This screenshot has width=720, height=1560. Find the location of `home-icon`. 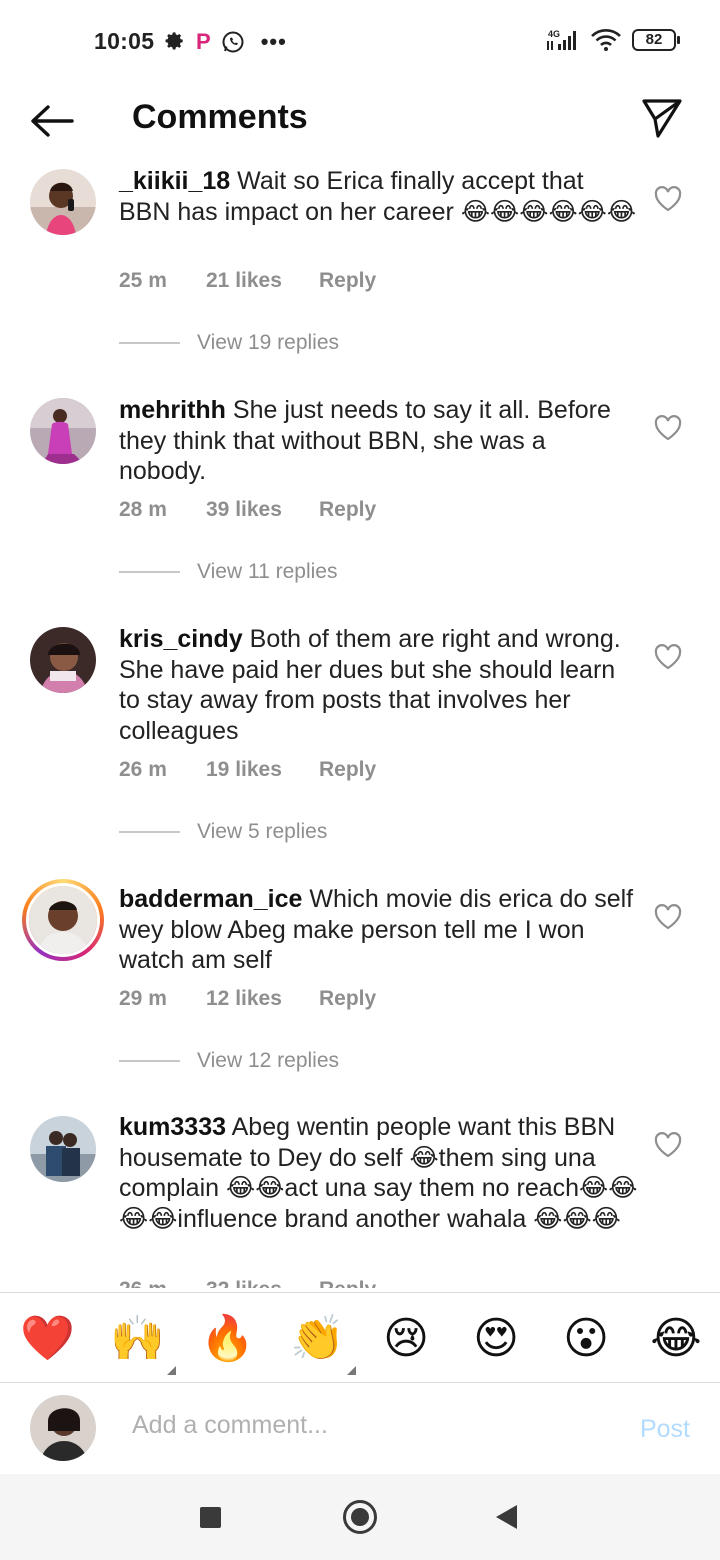

home-icon is located at coordinates (360, 1517).